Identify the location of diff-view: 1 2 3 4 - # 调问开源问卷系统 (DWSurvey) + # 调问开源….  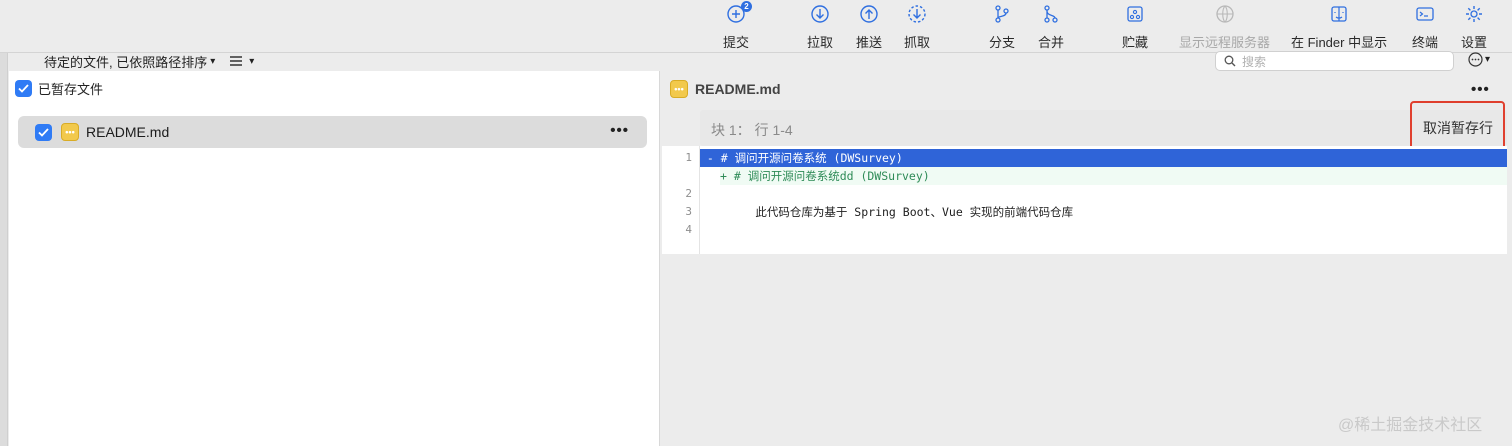
(1084, 200).